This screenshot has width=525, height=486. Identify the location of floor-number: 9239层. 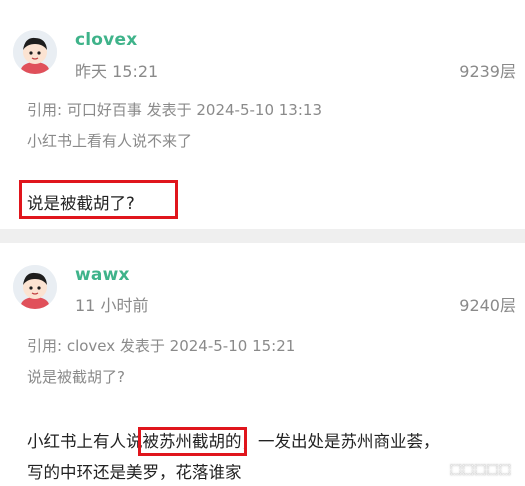
(487, 71).